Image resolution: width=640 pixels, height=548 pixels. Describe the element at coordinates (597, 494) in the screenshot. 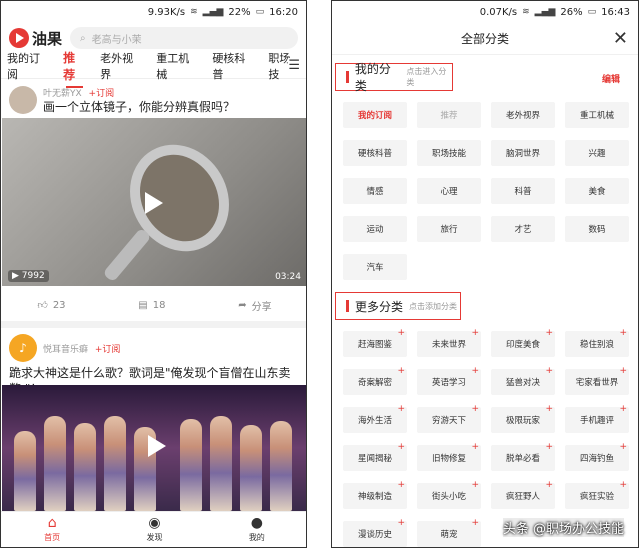

I see `add-category-chip: 疯狂实验 +` at that location.